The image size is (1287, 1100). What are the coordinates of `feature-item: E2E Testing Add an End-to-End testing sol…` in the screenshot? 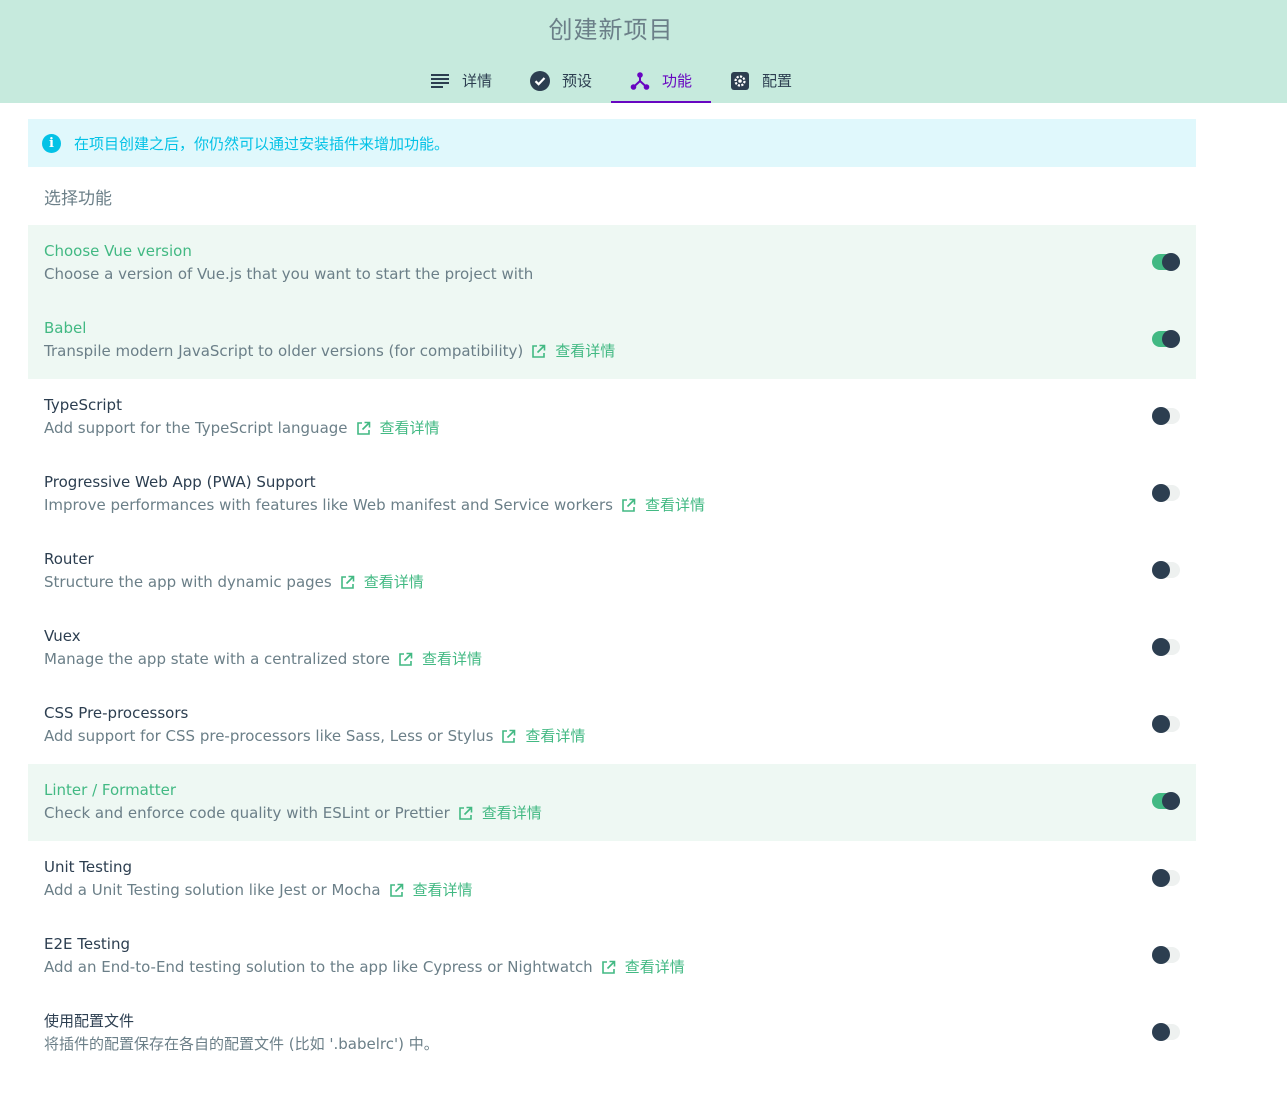 It's located at (612, 956).